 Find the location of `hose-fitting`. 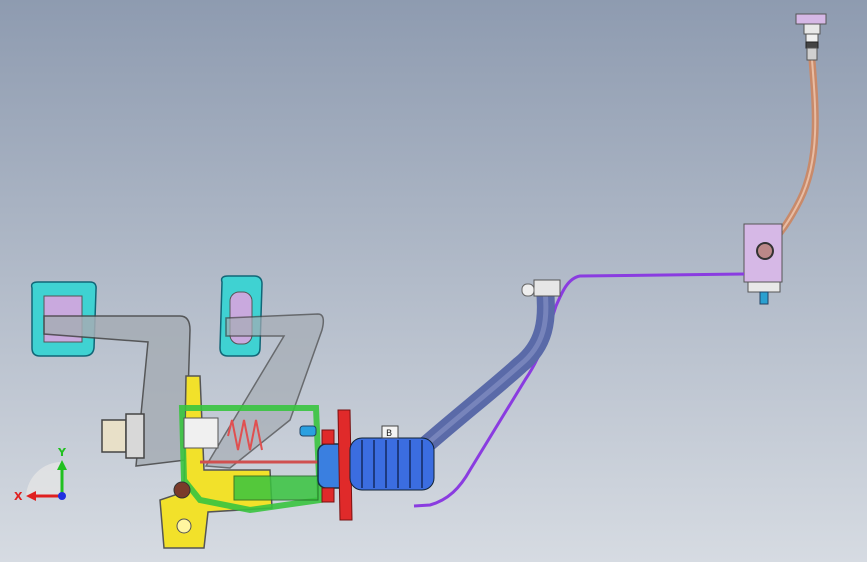

hose-fitting is located at coordinates (541, 288).